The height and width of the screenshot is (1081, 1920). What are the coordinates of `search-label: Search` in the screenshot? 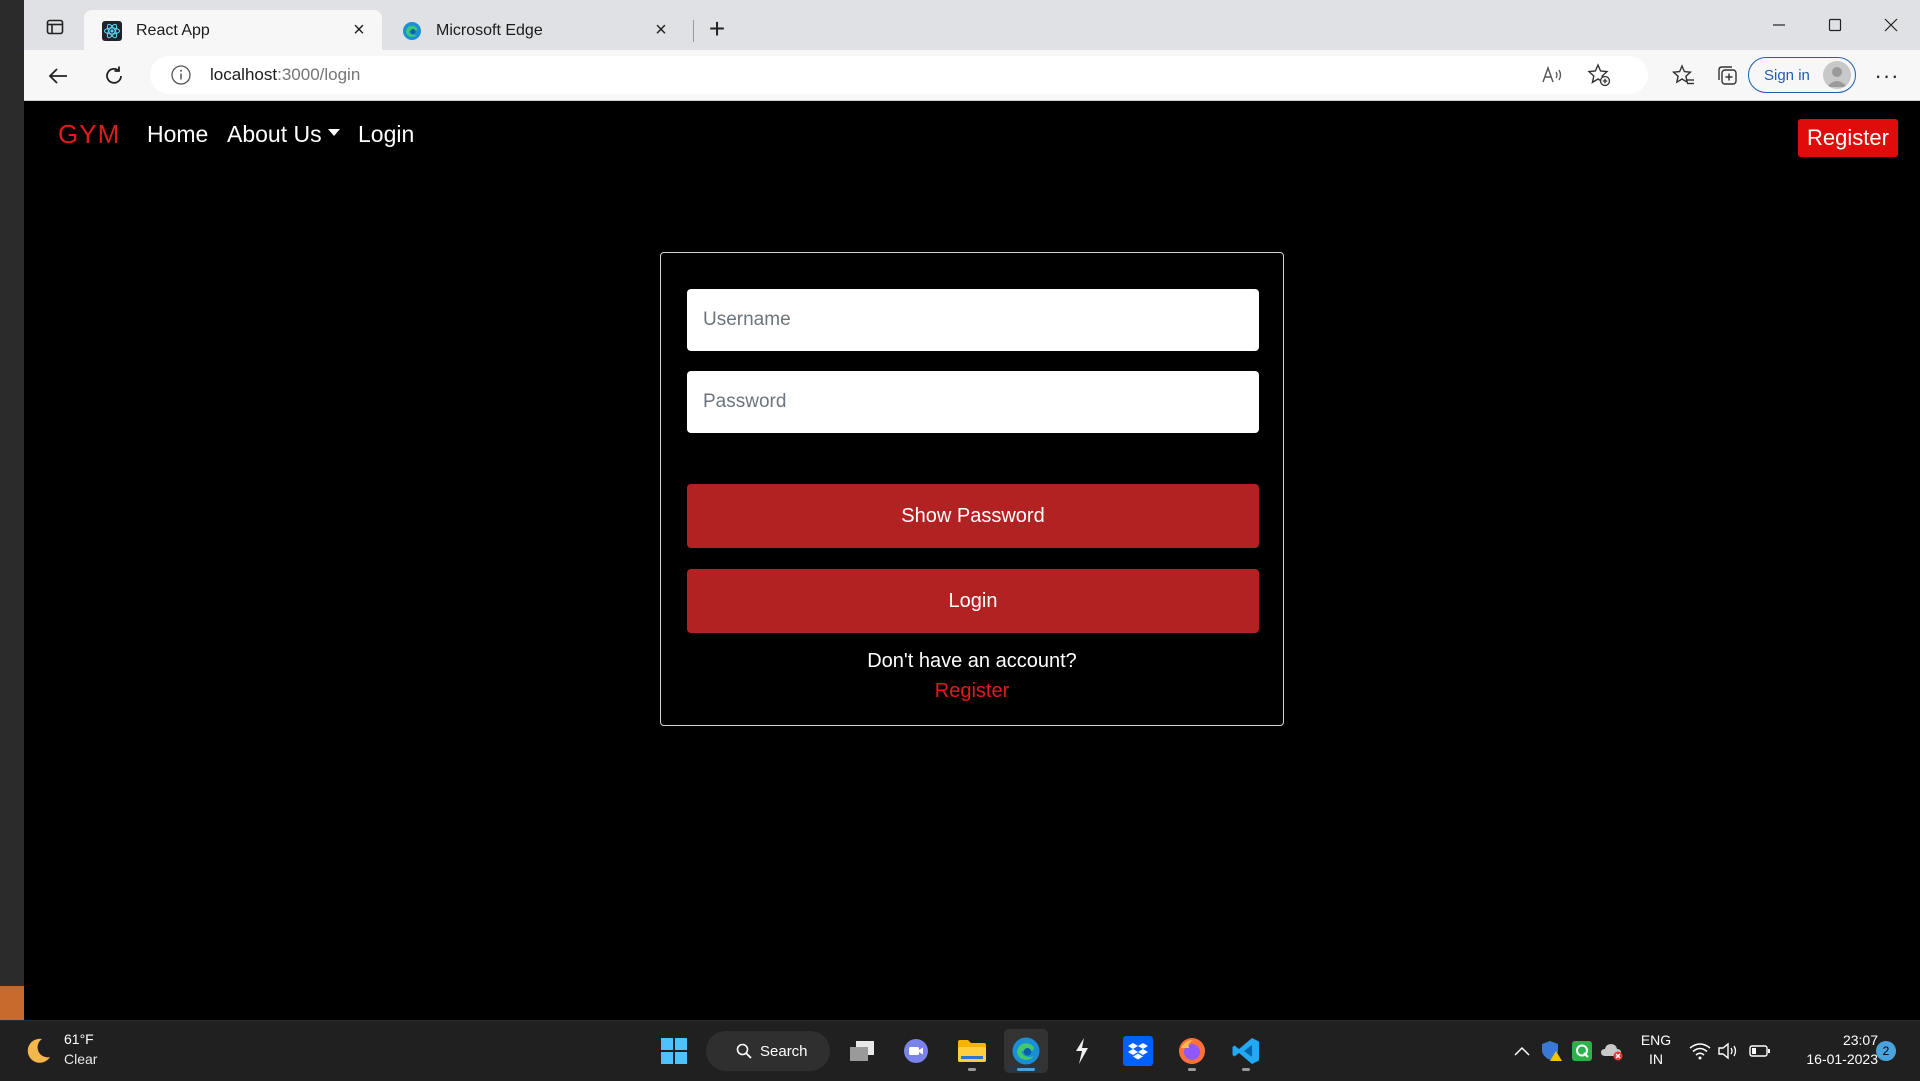 It's located at (784, 1051).